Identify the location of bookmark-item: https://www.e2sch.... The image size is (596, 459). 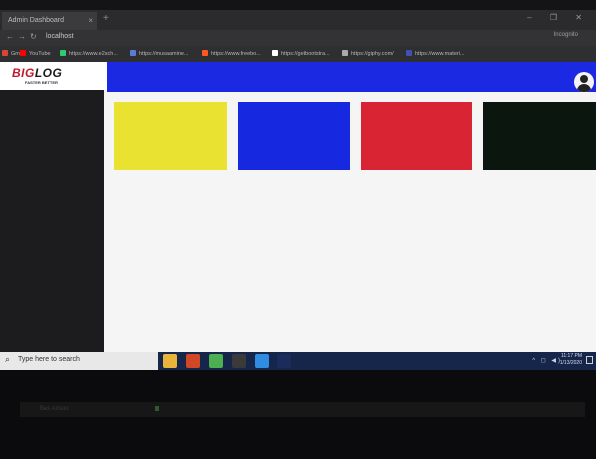
(89, 53).